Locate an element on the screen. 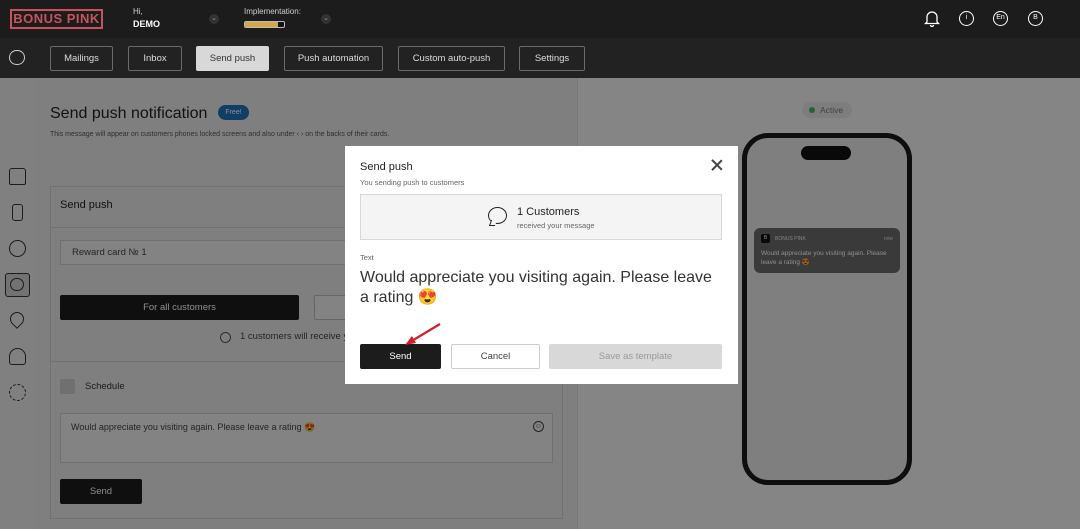 Image resolution: width=1080 pixels, height=529 pixels. pointer-arrow-icon is located at coordinates (423, 334).